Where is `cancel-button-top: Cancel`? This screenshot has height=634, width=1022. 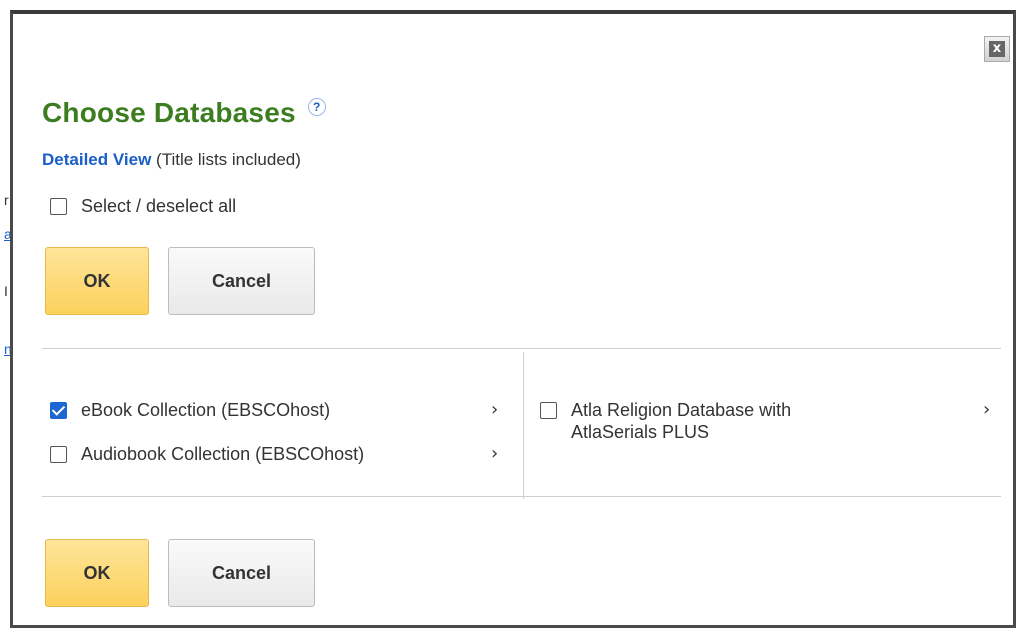
cancel-button-top: Cancel is located at coordinates (241, 281).